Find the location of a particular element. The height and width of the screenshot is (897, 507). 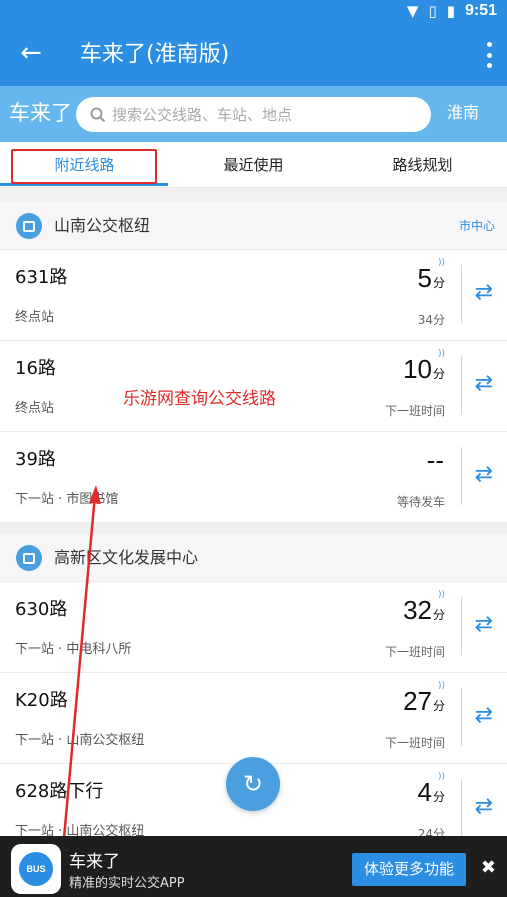

arrival-time: 5分 is located at coordinates (431, 278).